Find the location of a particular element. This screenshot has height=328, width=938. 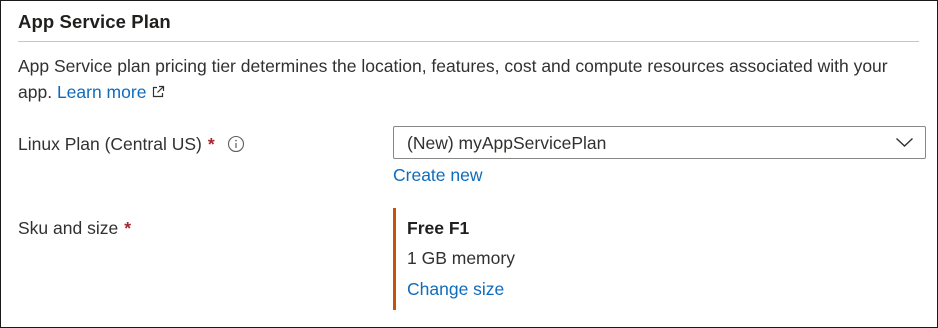

chevron-down-icon is located at coordinates (904, 142).